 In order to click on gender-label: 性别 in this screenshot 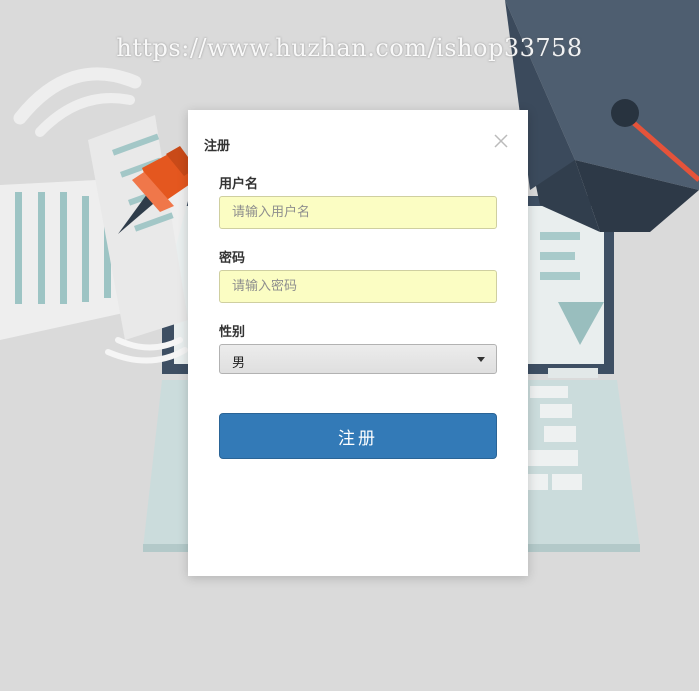, I will do `click(232, 332)`.